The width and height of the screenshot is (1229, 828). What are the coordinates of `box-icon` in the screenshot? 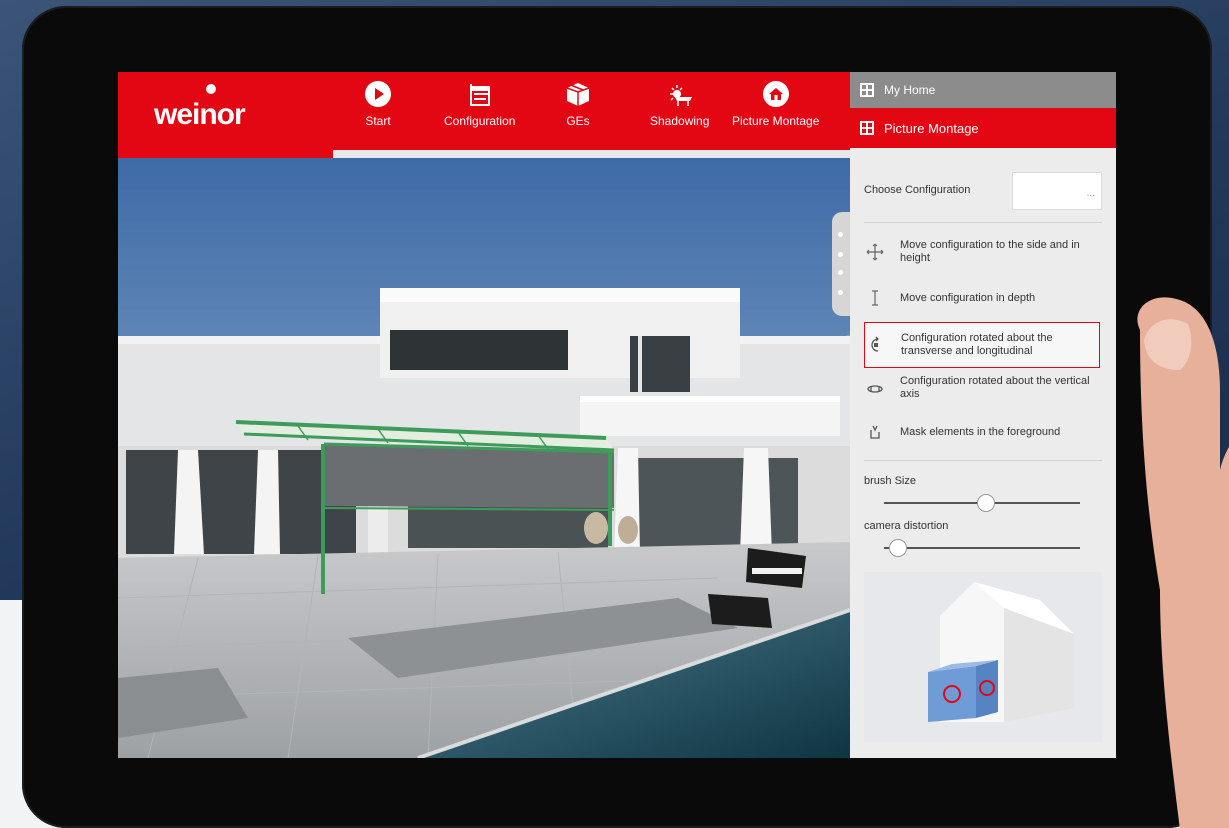 It's located at (578, 94).